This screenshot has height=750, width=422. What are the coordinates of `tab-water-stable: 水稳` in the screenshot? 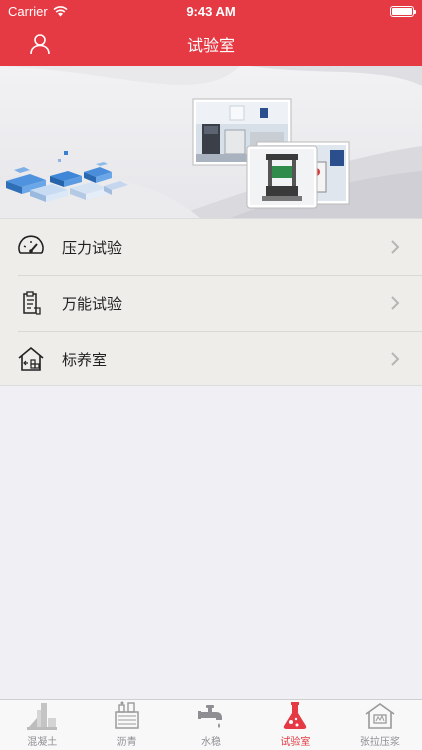 It's located at (211, 725).